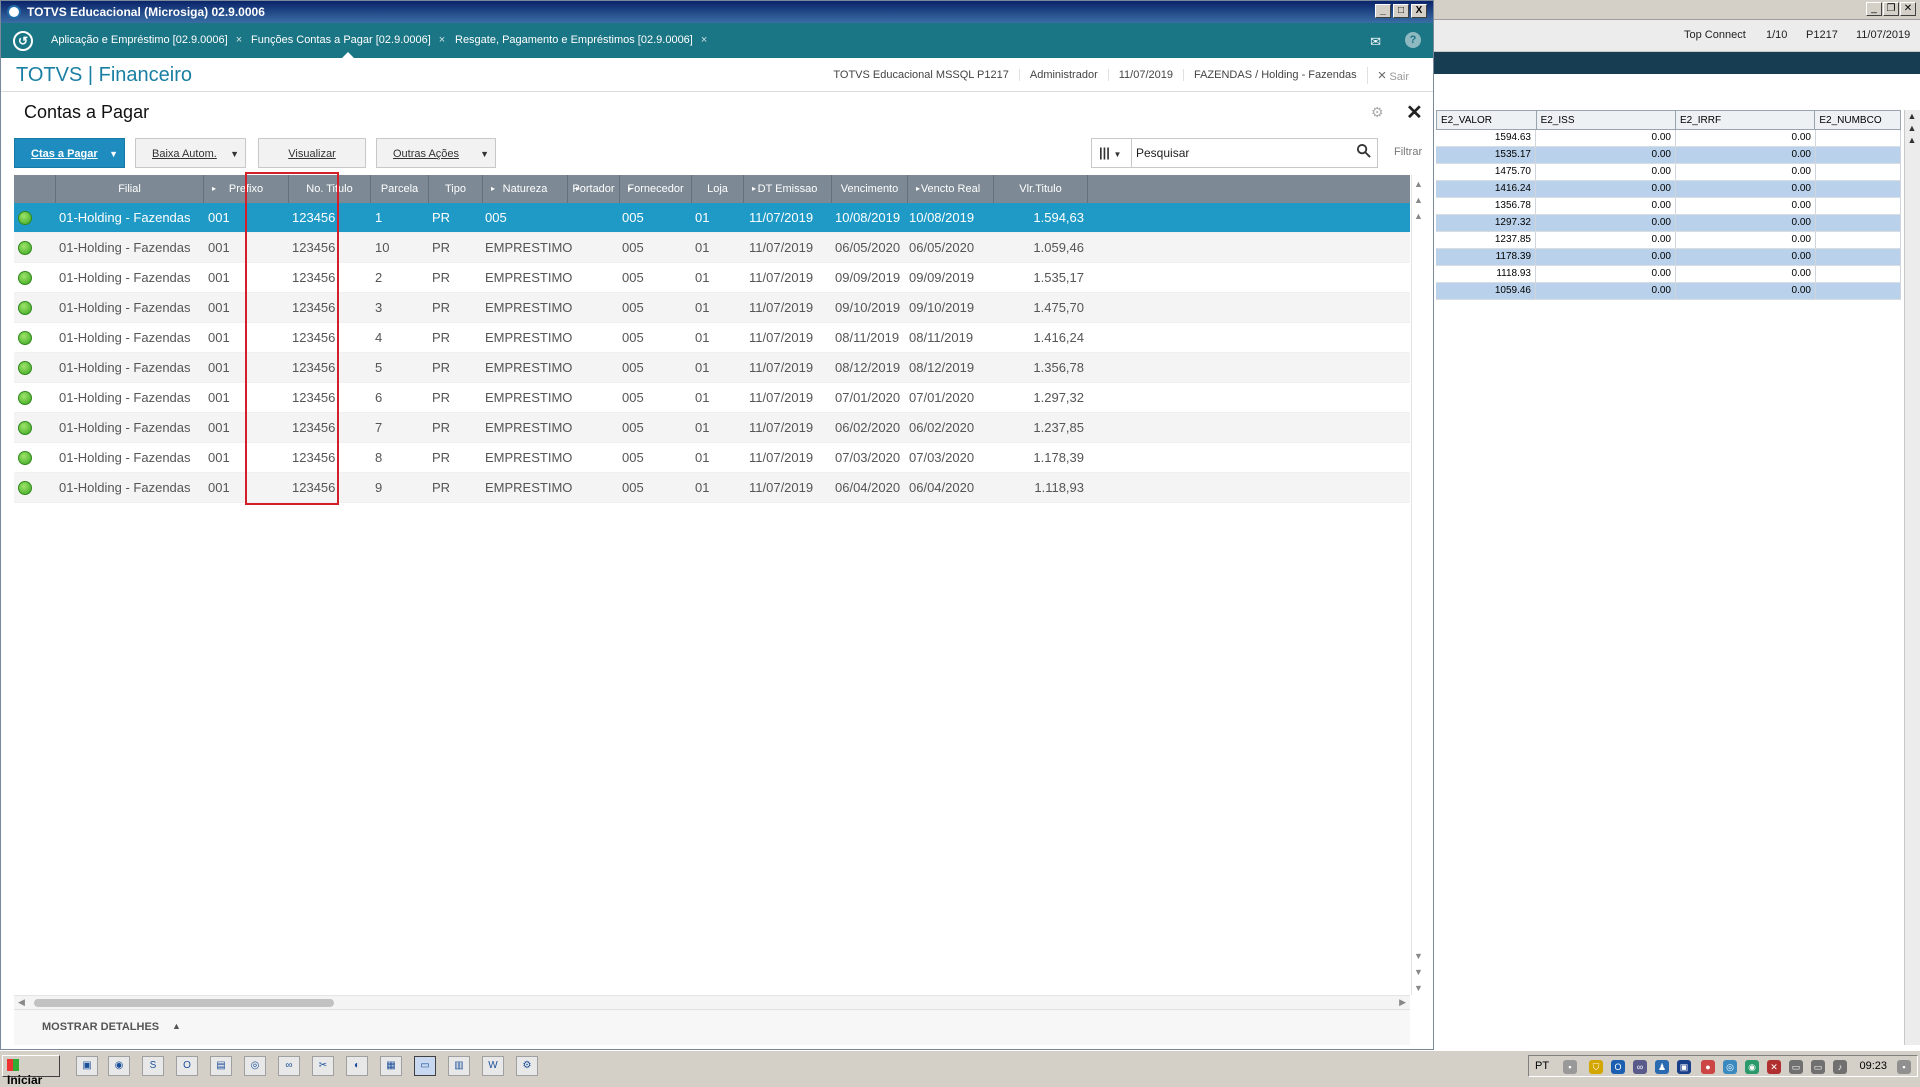 The image size is (1920, 1087). What do you see at coordinates (184, 1003) in the screenshot?
I see `scrollbar-thumb` at bounding box center [184, 1003].